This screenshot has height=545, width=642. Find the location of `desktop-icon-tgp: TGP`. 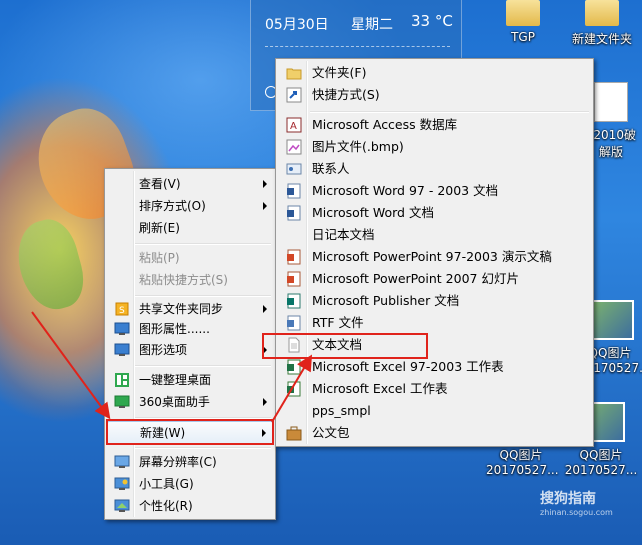

desktop-icon-tgp: TGP is located at coordinates (523, 22).